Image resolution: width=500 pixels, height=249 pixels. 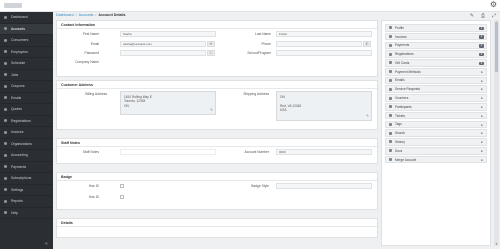 I want to click on sidebar-item-dashboard: Dashboard, so click(x=26, y=18).